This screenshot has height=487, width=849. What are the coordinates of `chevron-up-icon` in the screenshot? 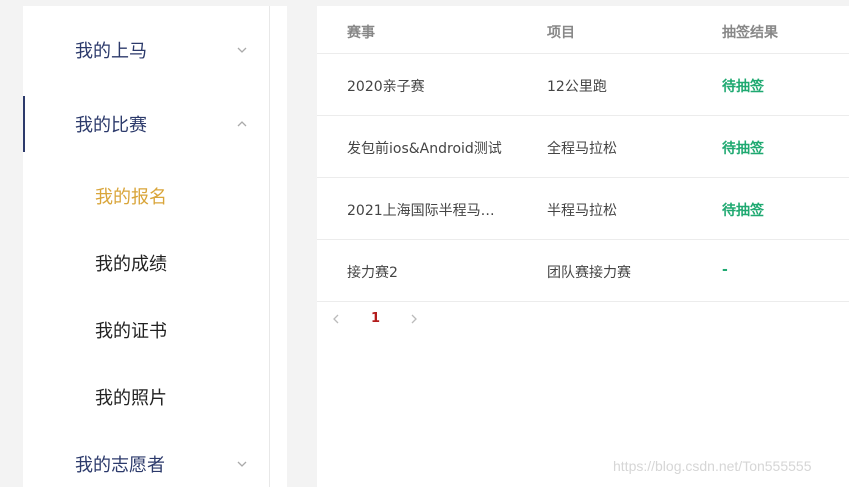 It's located at (242, 124).